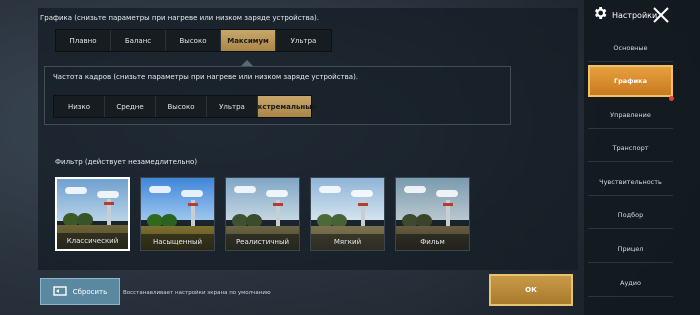 Image resolution: width=700 pixels, height=315 pixels. What do you see at coordinates (79, 106) in the screenshot?
I see `fps-option-low: Низко` at bounding box center [79, 106].